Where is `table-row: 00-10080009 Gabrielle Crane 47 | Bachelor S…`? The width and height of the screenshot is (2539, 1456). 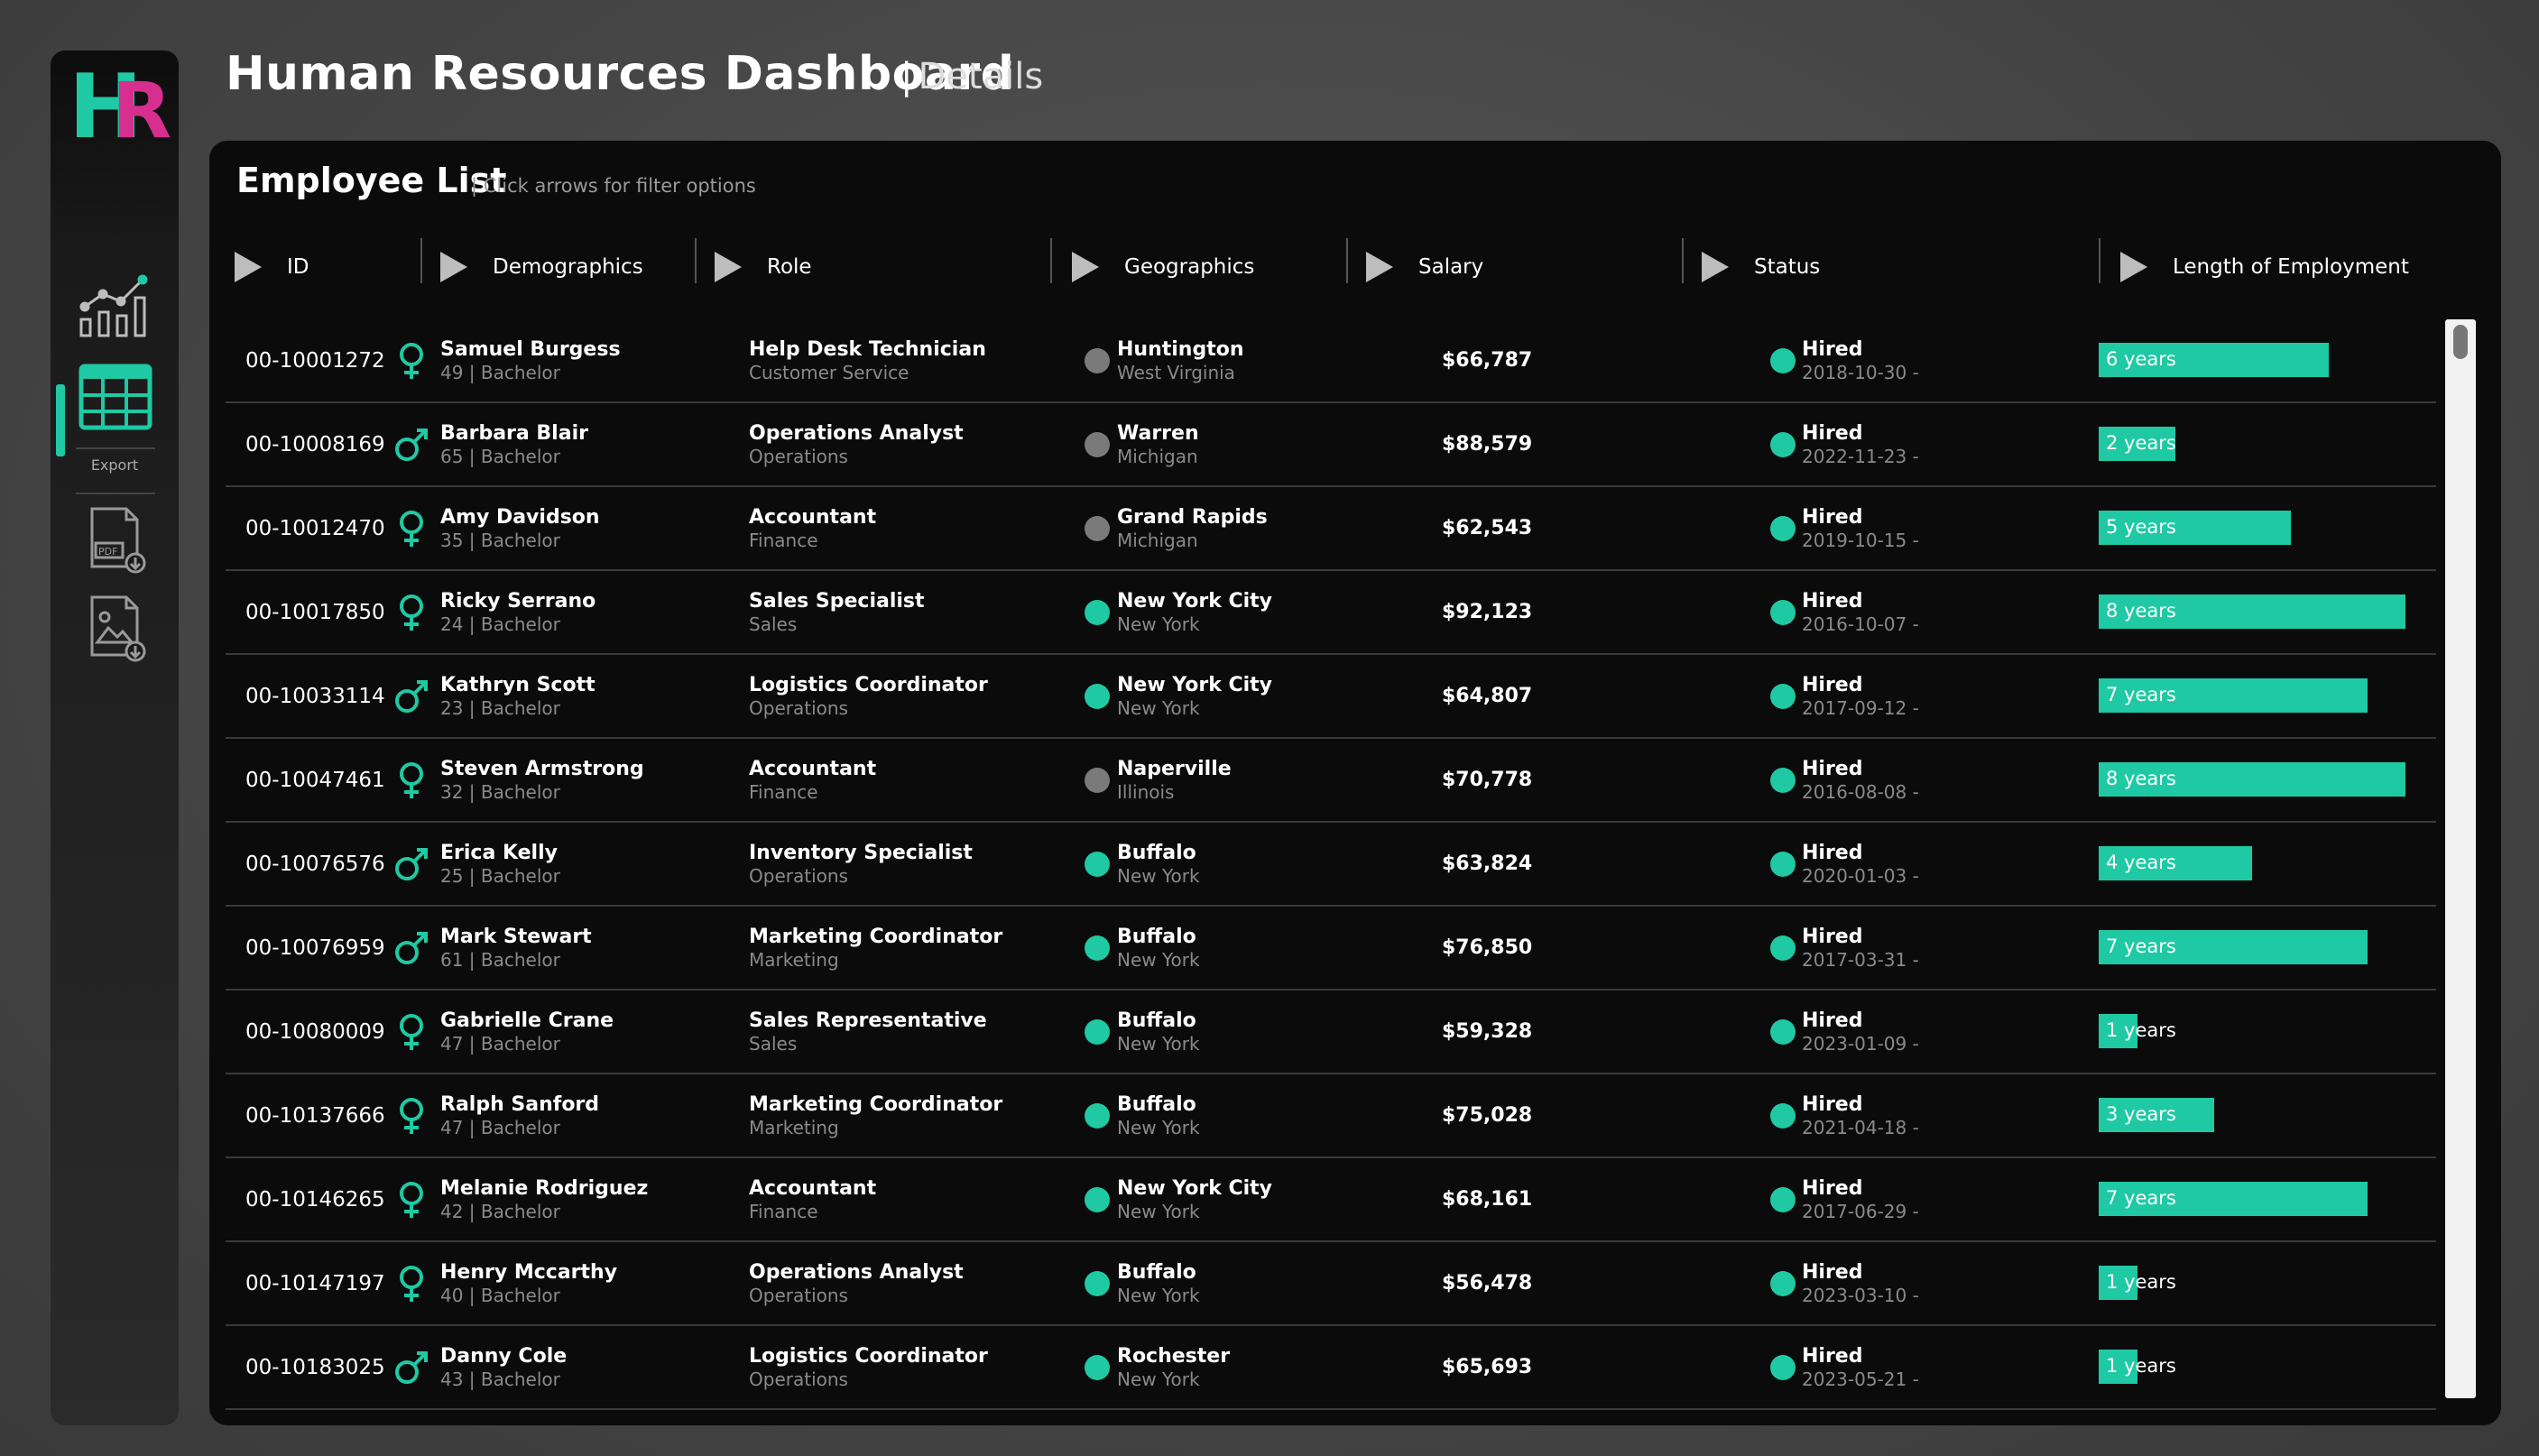
table-row: 00-10080009 Gabrielle Crane 47 | Bachelor S… is located at coordinates (1331, 1032).